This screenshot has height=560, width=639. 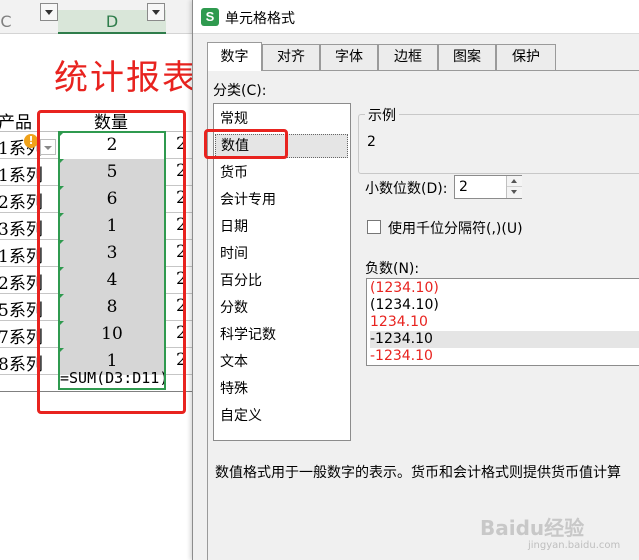 I want to click on category-item: 自定义, so click(x=241, y=415).